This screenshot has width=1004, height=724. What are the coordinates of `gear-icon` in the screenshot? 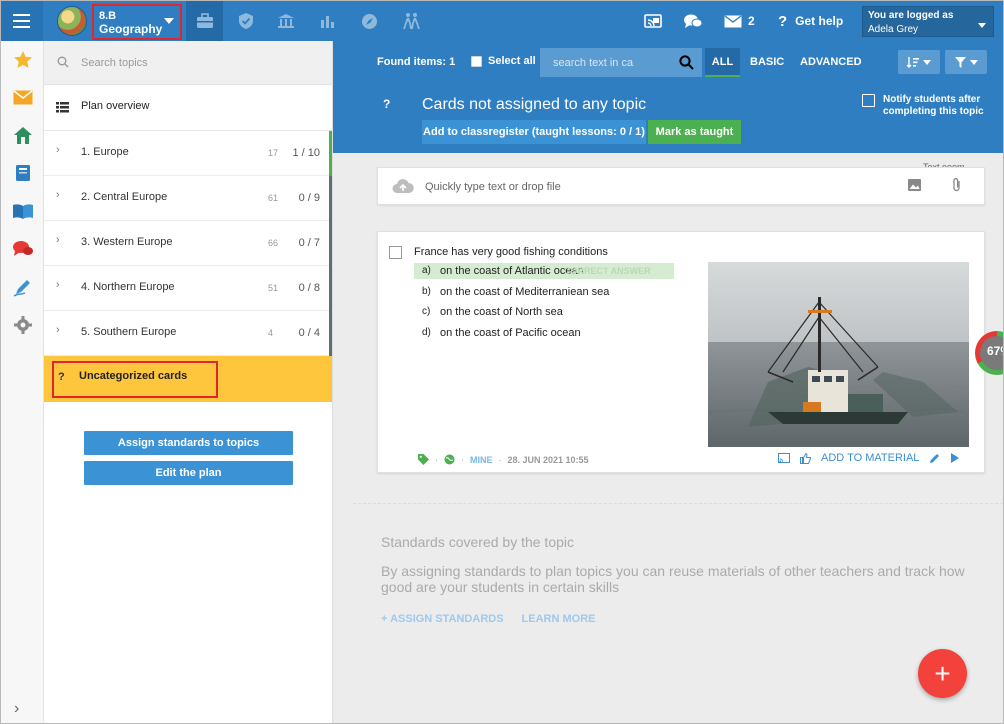 It's located at (22, 325).